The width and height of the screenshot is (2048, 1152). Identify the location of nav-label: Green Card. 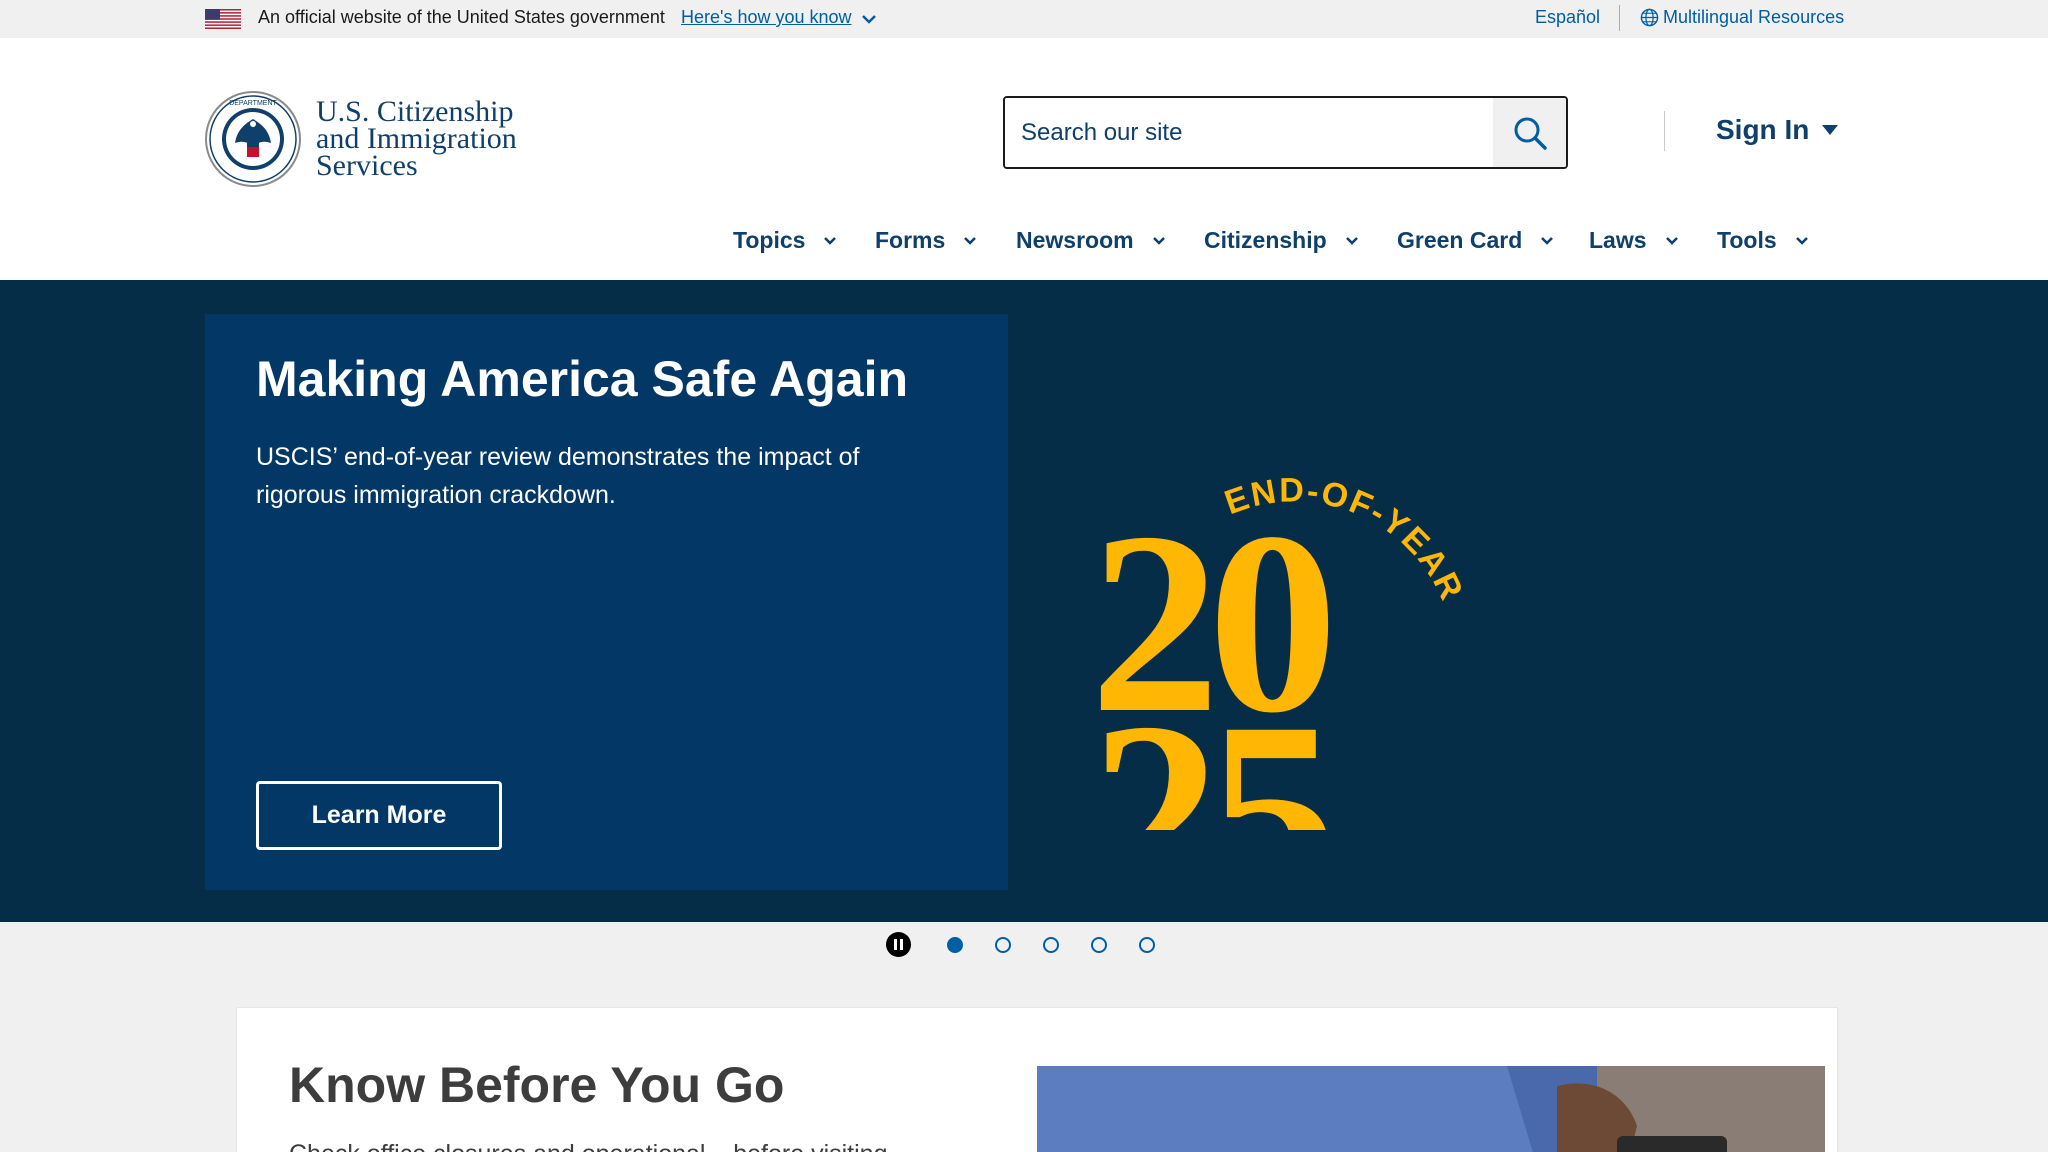
(1460, 239).